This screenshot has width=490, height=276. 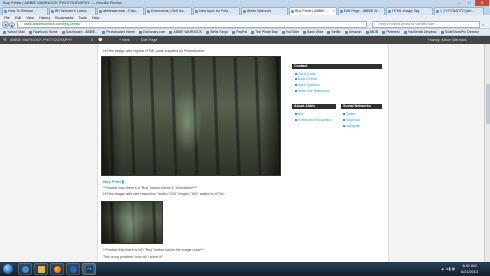 What do you see at coordinates (313, 11) in the screenshot?
I see `tab-active: Buy Prints | ABBIE ... ×` at bounding box center [313, 11].